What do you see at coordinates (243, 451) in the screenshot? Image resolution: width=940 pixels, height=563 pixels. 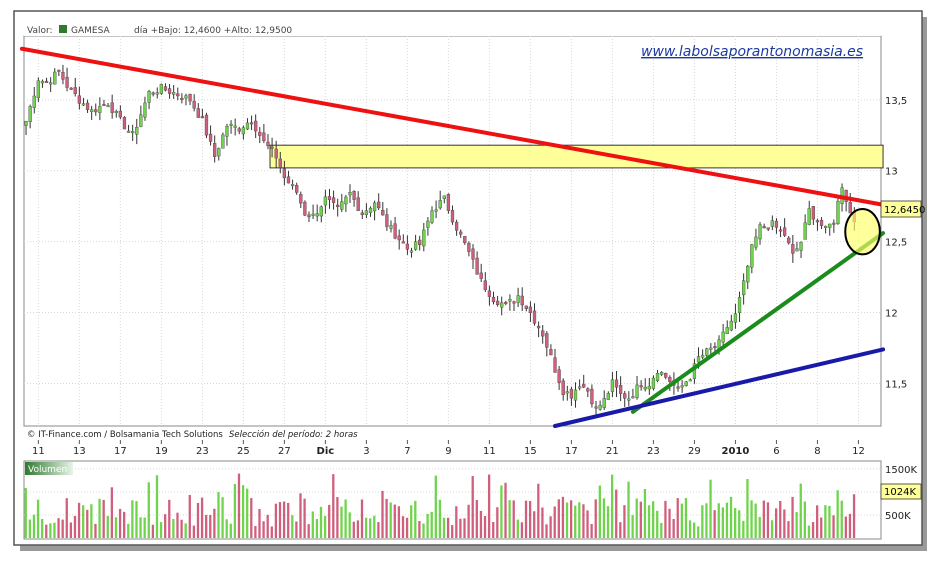 I see `date-tick-label: 25` at bounding box center [243, 451].